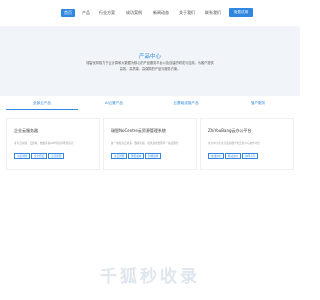 The image size is (320, 300). Describe the element at coordinates (150, 13) in the screenshot. I see `top-navbar: 首页 产品 行业方案 成功案例 新闻动态 关于我们 联系我们 免费试用` at that location.